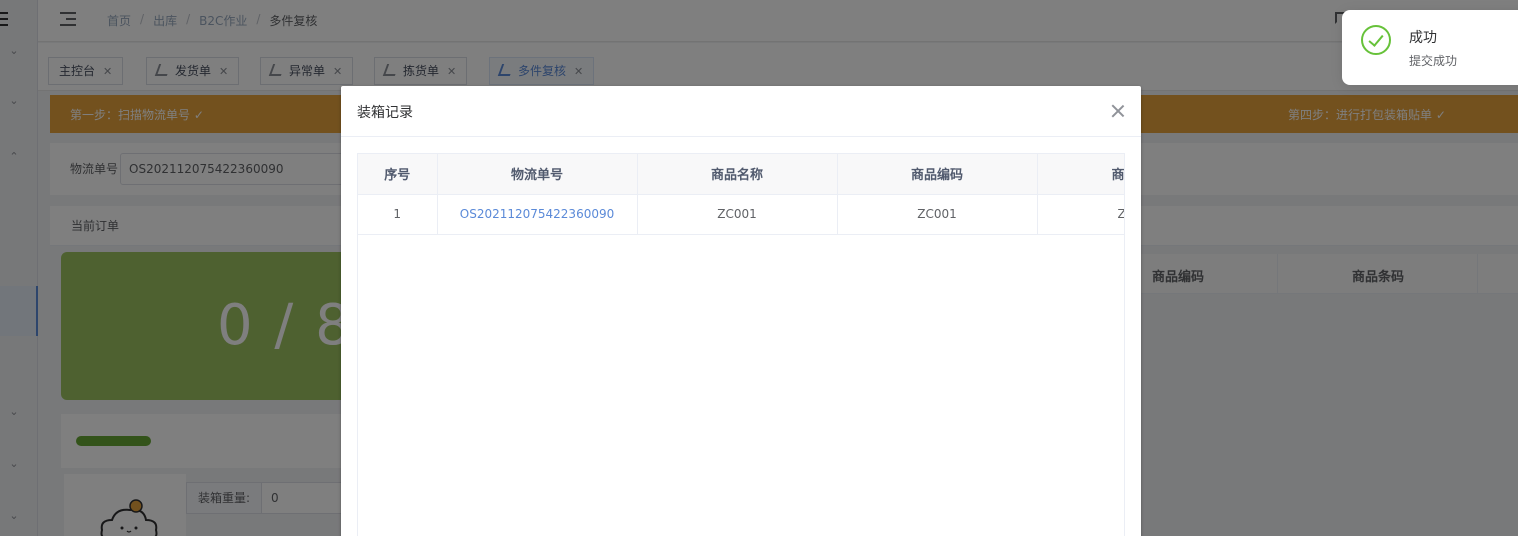  What do you see at coordinates (398, 214) in the screenshot?
I see `cell-index: 1` at bounding box center [398, 214].